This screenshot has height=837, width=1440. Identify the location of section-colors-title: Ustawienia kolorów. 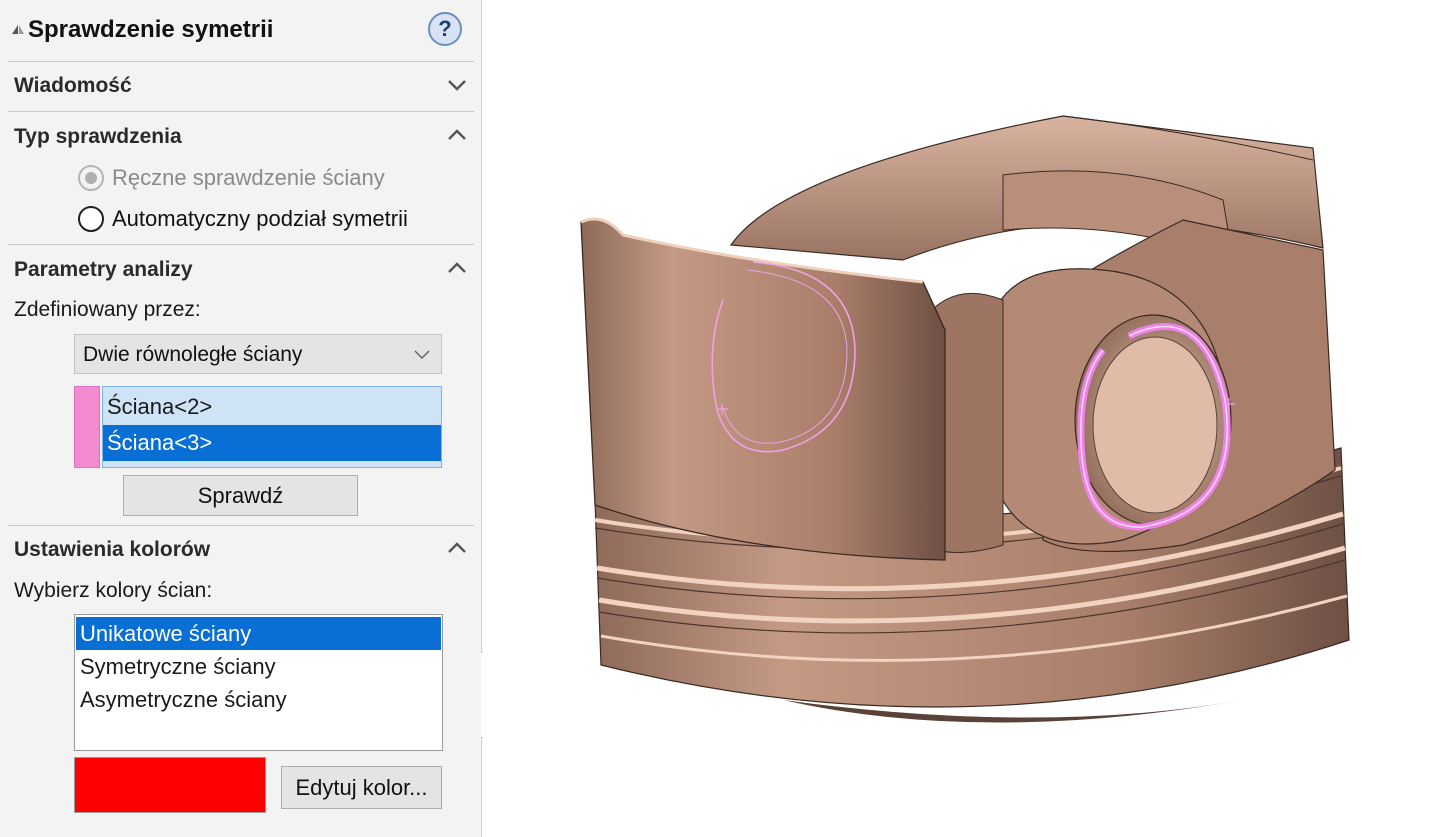
(112, 550).